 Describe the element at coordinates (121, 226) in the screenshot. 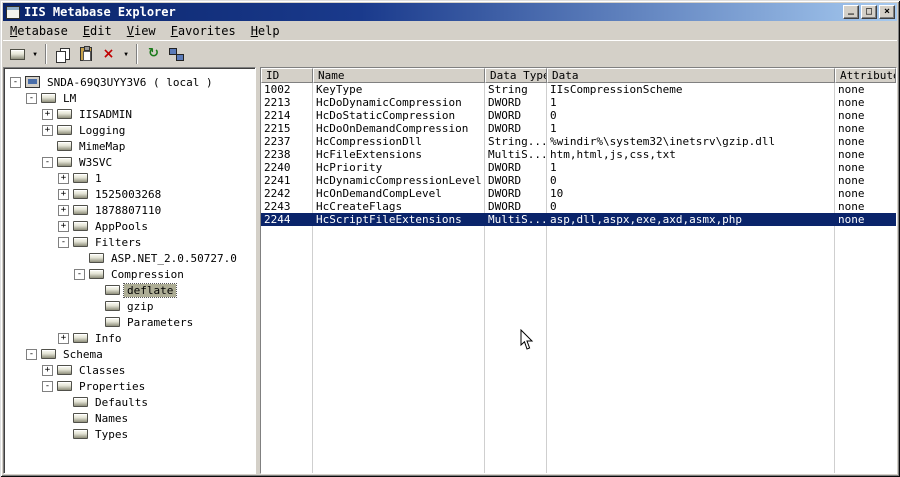

I see `tree-item-label: AppPools` at that location.